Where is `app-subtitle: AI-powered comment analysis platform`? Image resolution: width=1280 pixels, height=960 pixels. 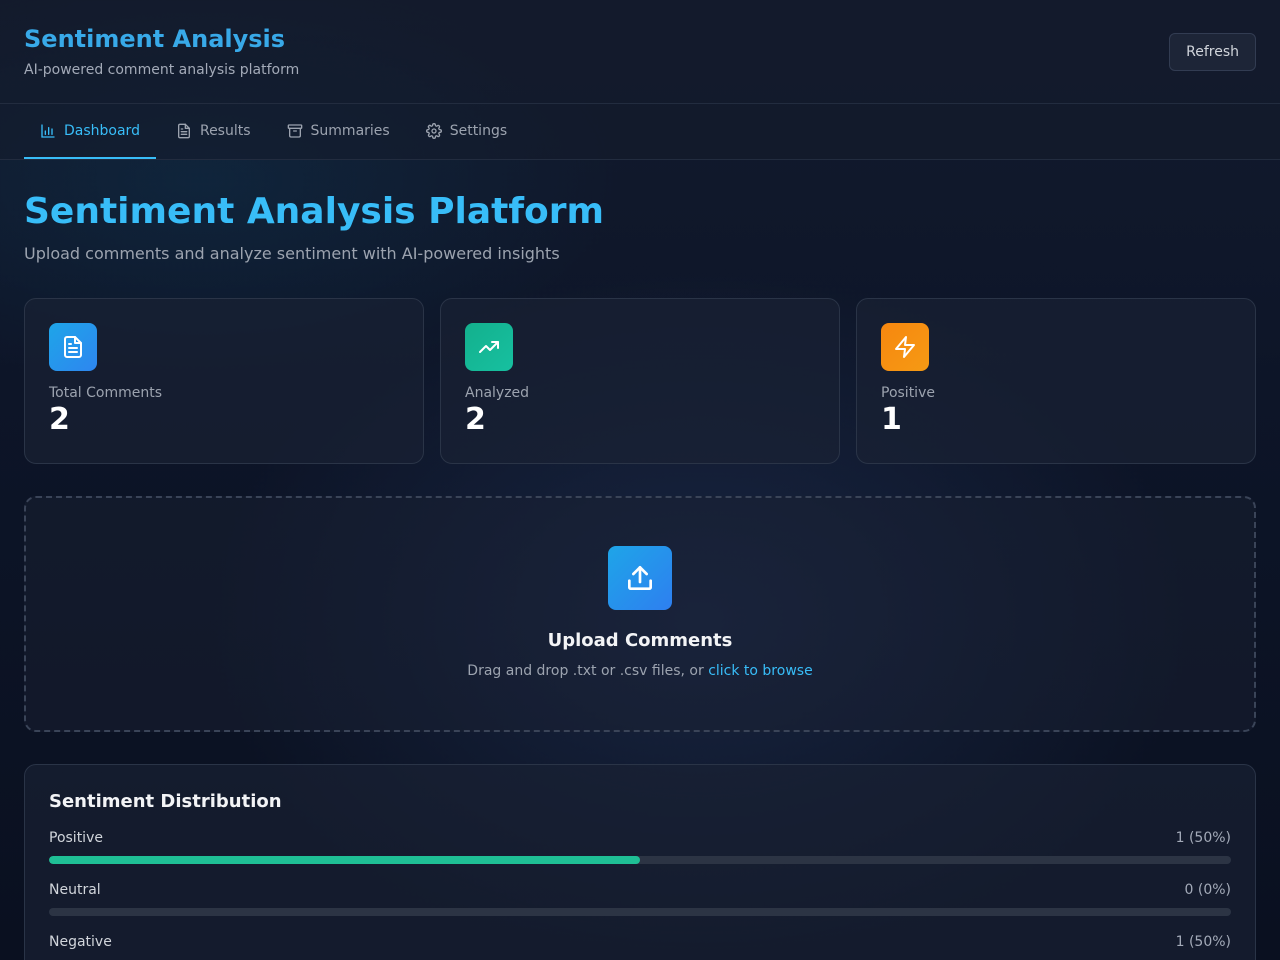 app-subtitle: AI-powered comment analysis platform is located at coordinates (162, 70).